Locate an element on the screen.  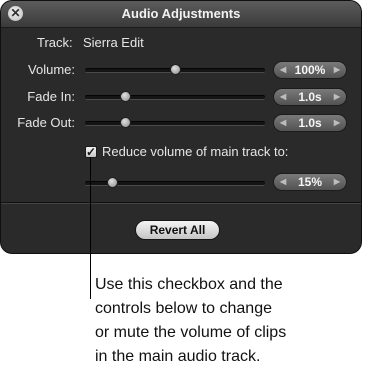
checkmark-icon: ✓ is located at coordinates (91, 152).